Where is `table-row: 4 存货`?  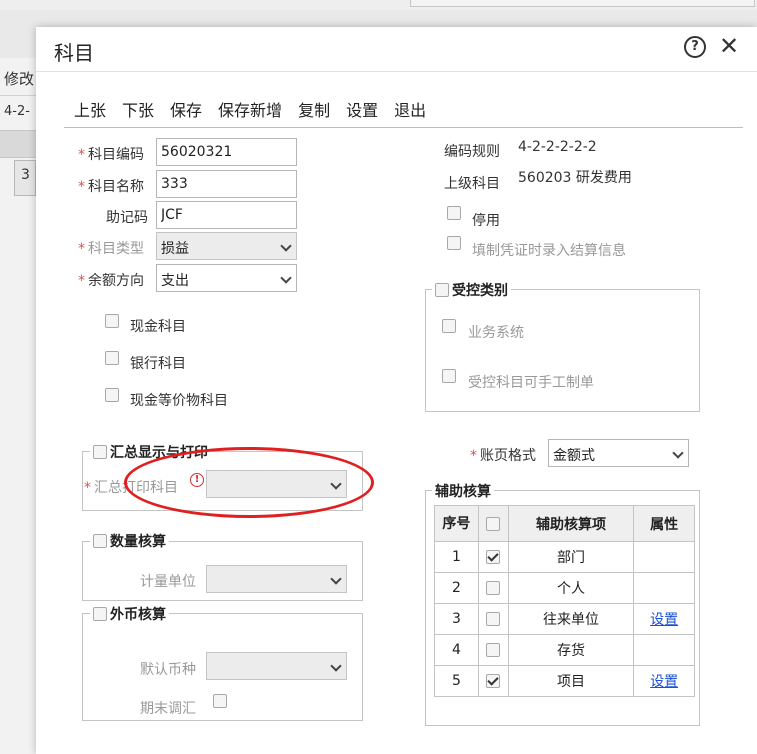 table-row: 4 存货 is located at coordinates (564, 650).